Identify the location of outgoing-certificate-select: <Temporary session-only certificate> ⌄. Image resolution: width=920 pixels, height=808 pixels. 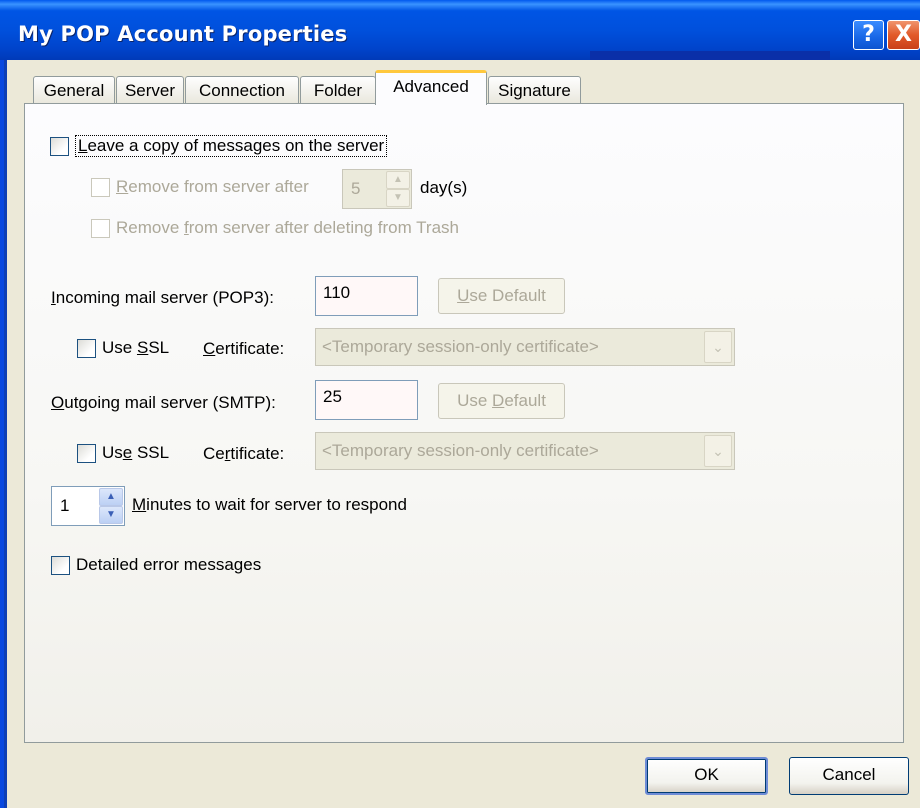
(525, 451).